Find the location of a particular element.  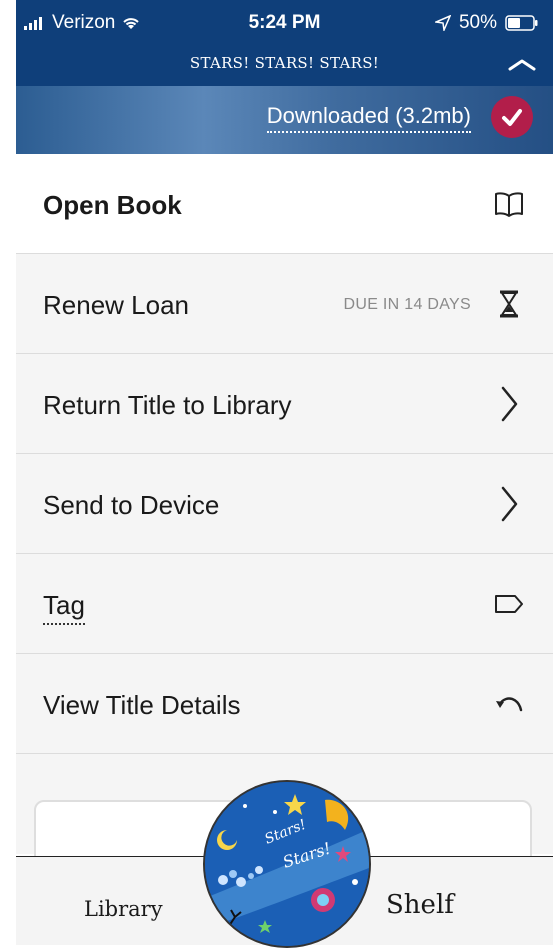

download-banner: Downloaded (3.2mb) is located at coordinates (284, 120).